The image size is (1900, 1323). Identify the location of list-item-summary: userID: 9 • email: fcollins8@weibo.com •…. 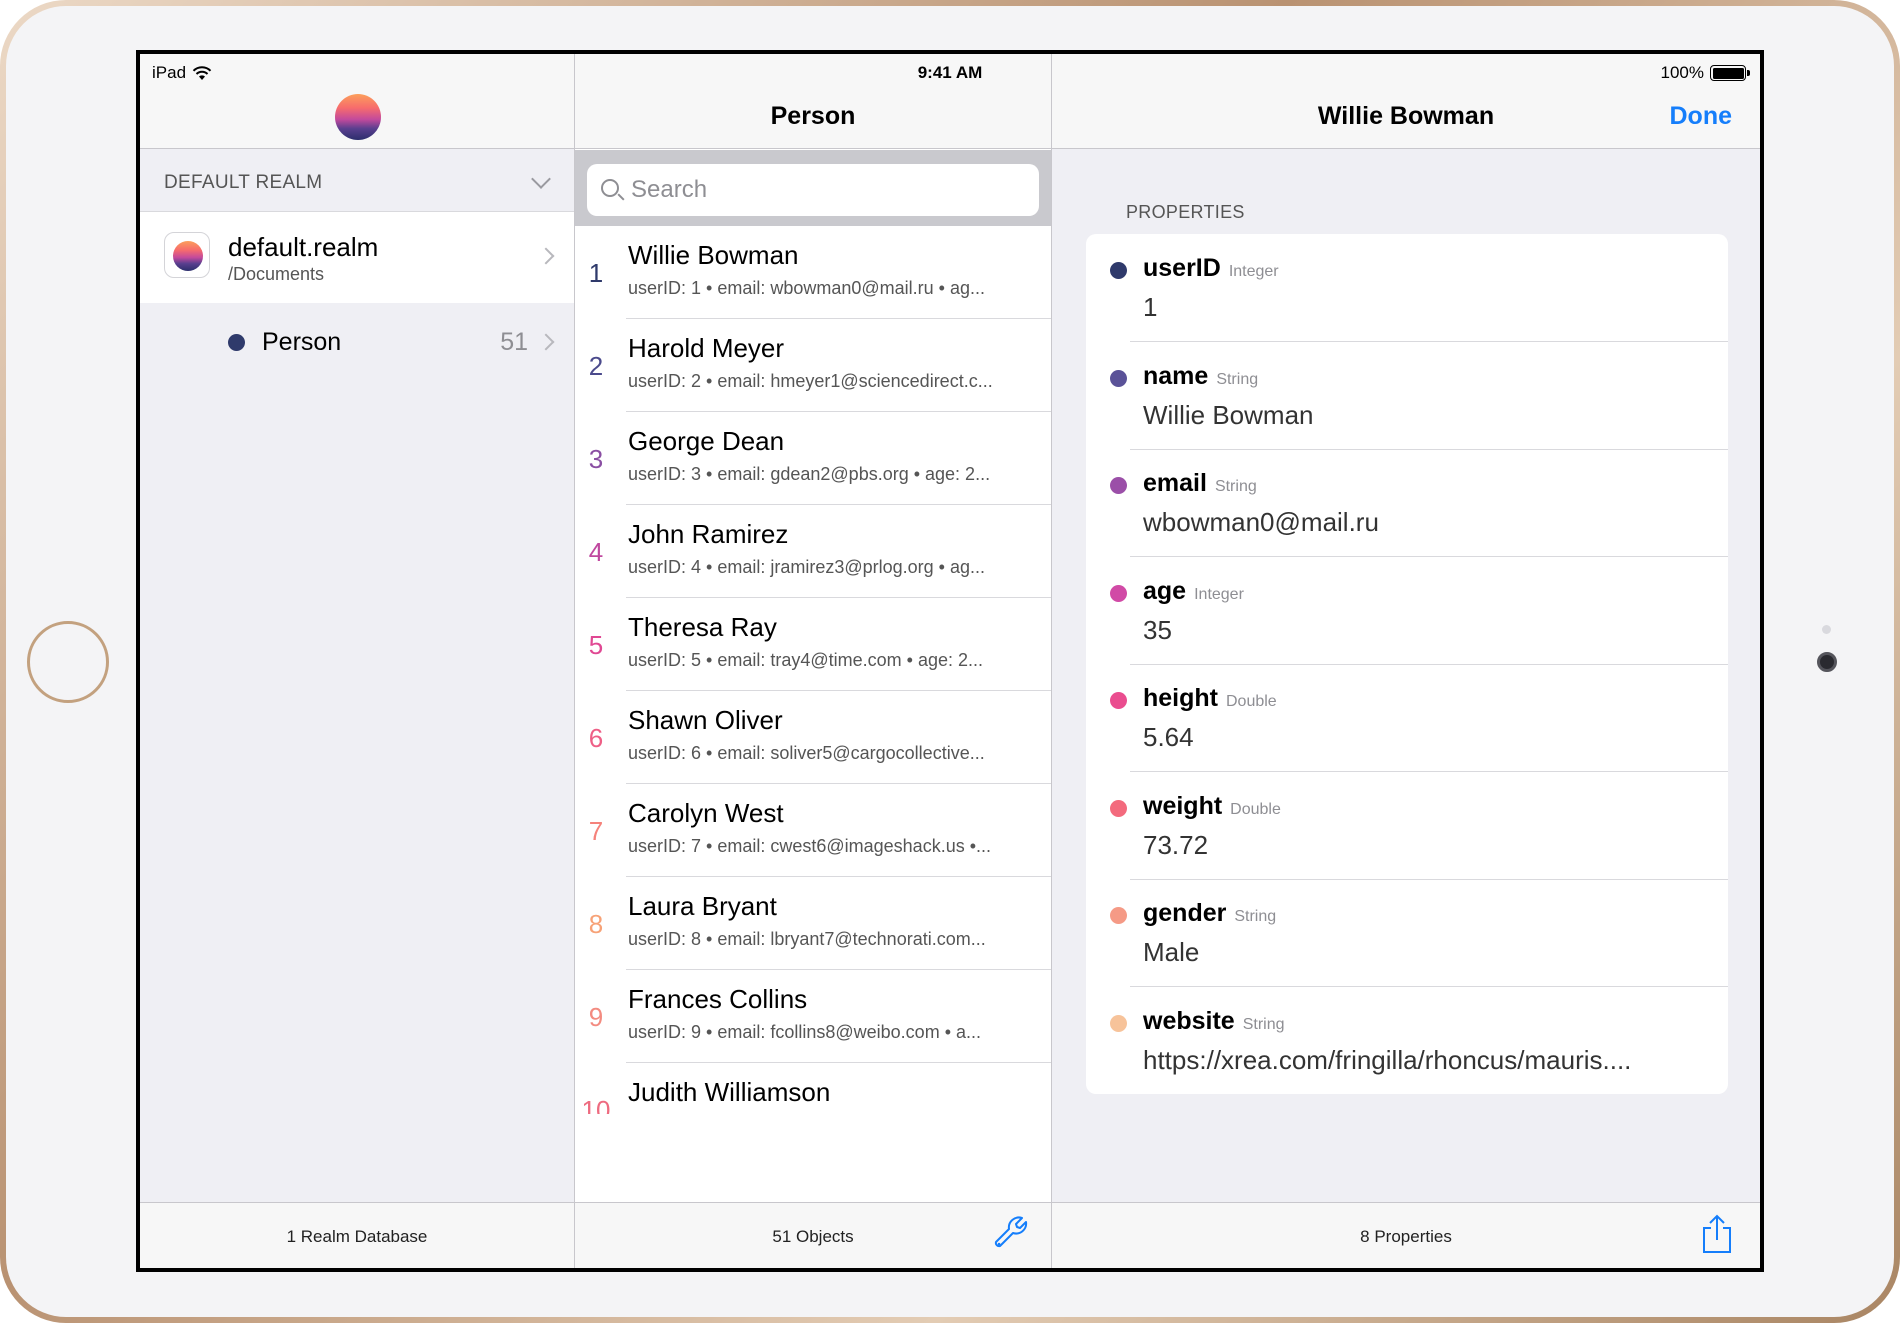
(805, 1032).